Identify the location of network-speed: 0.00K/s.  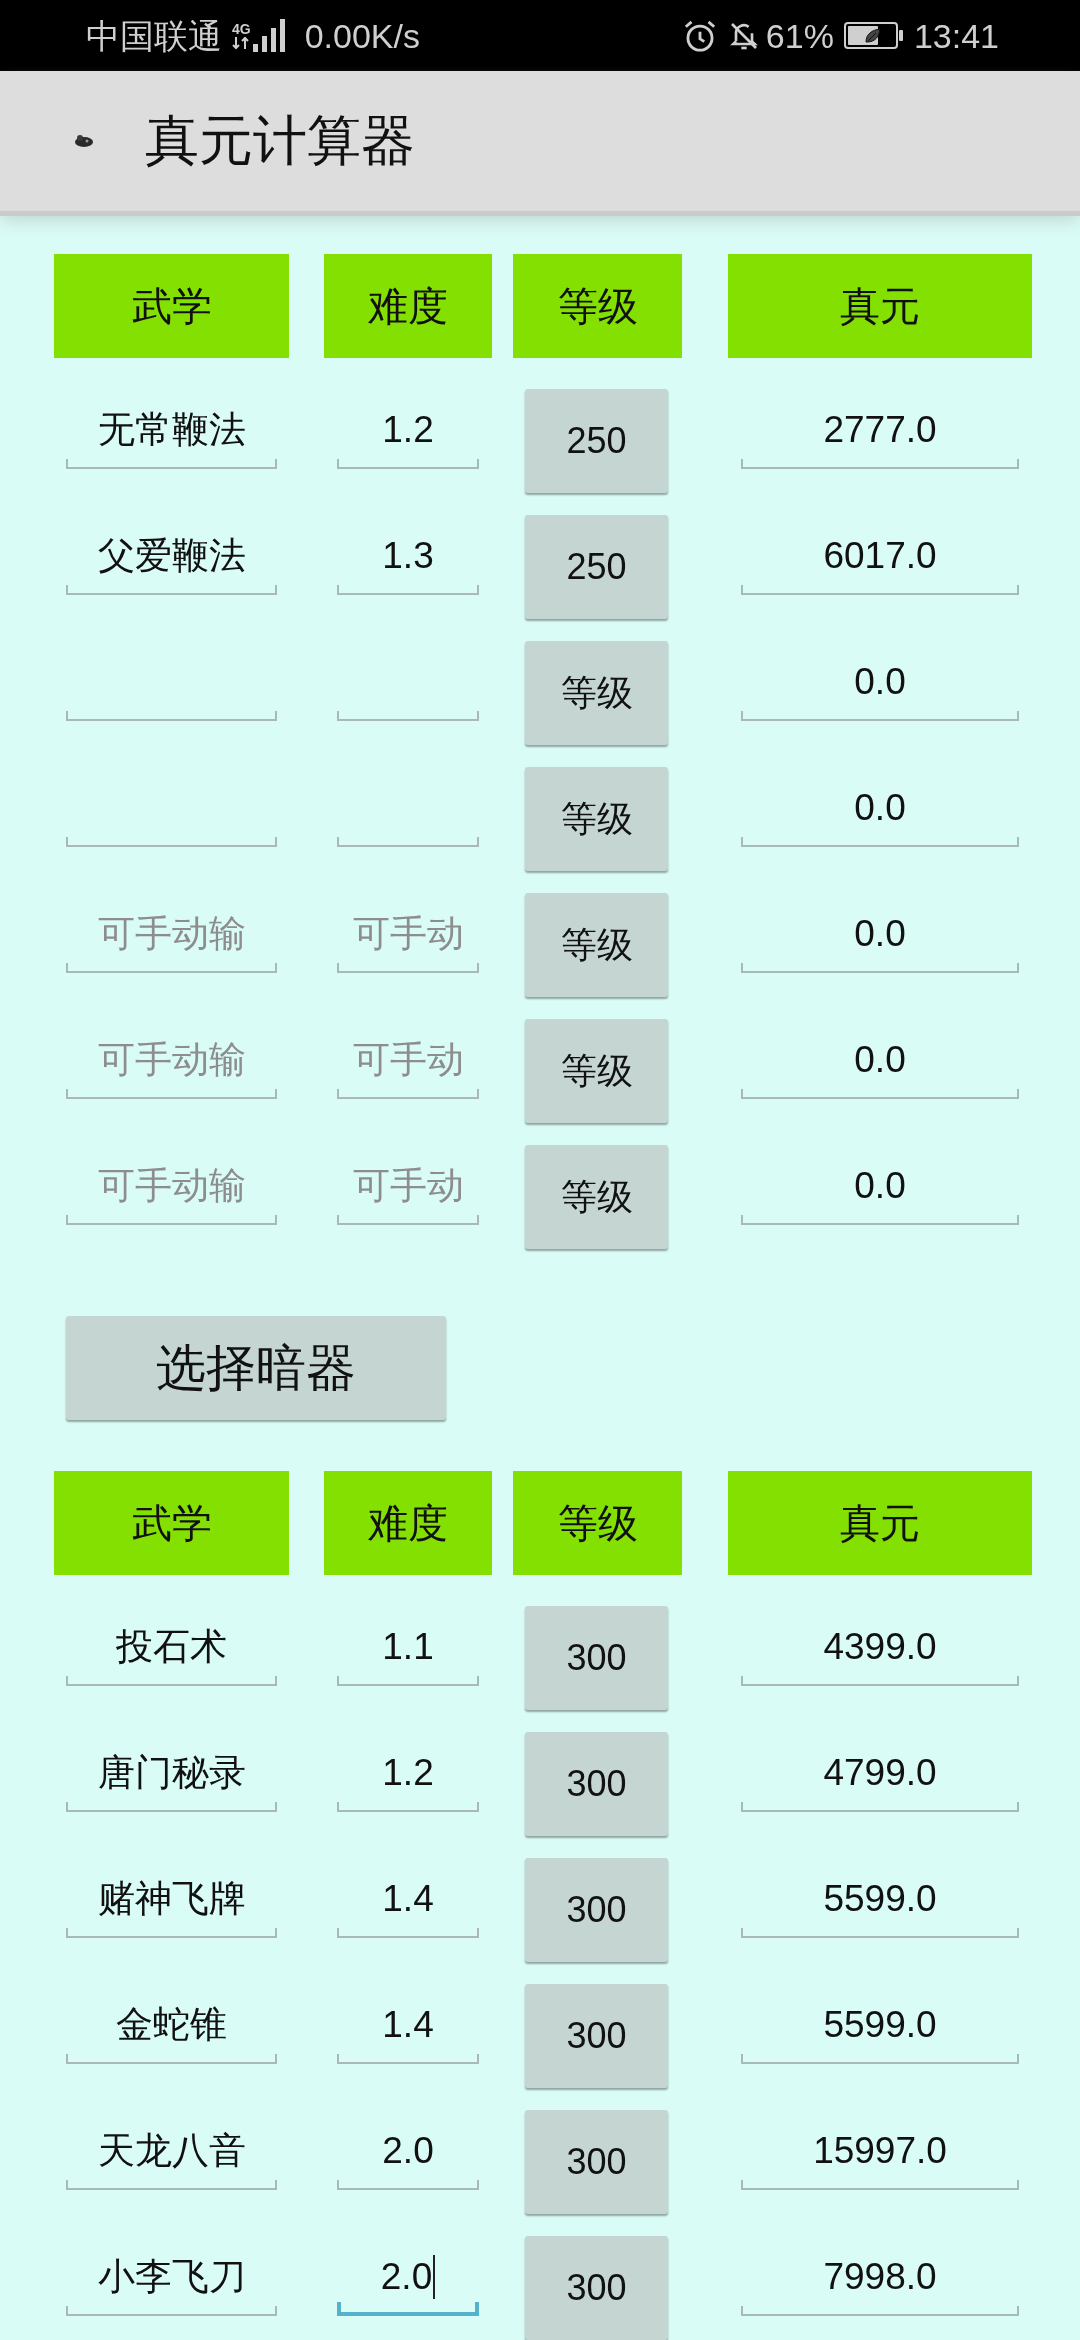
(362, 35).